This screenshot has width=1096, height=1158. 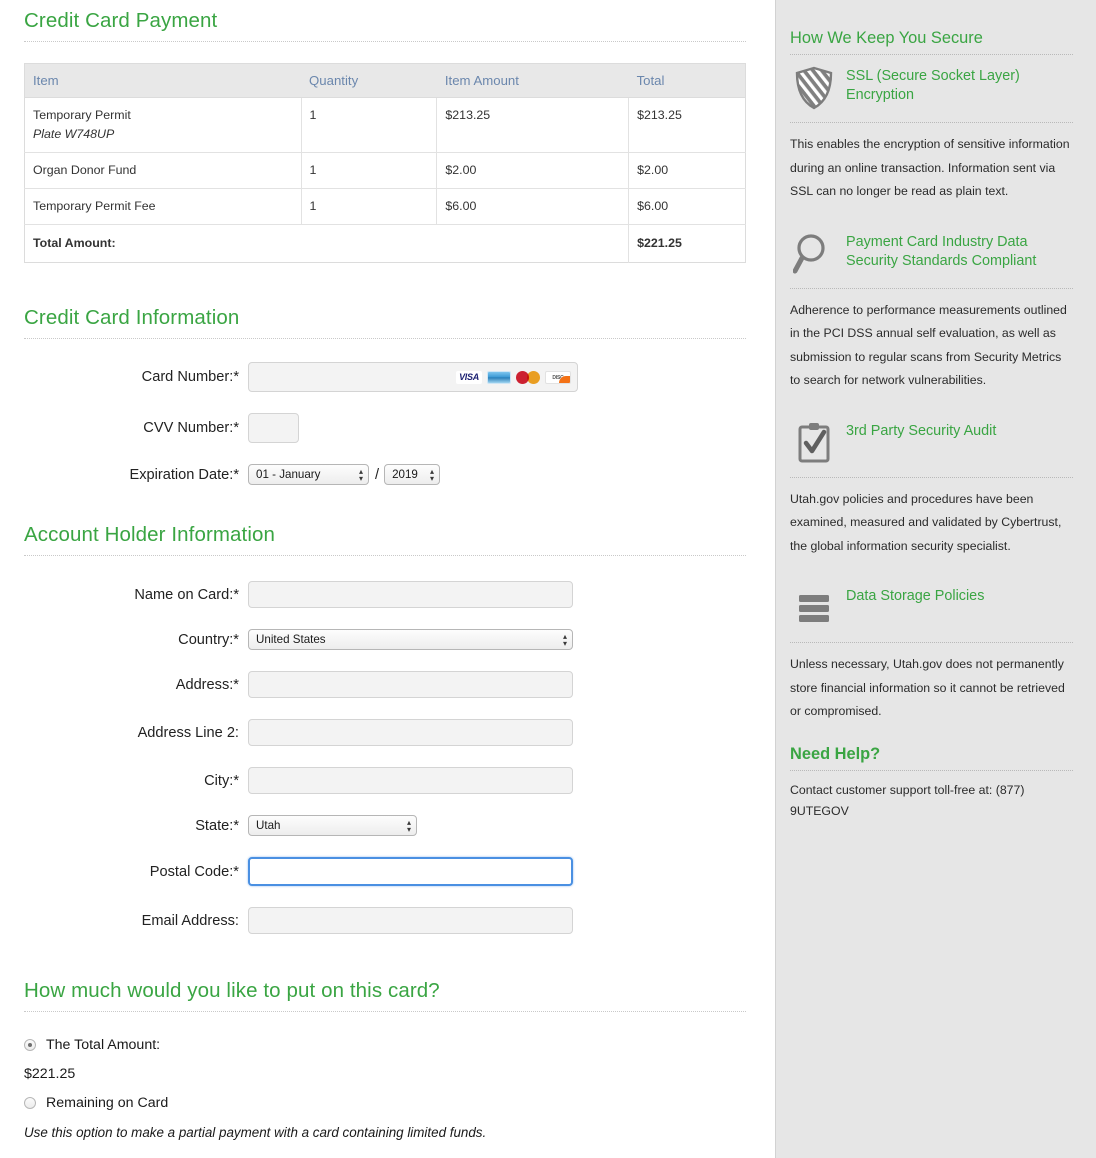 I want to click on expiration-month-select: 01 - January, so click(x=308, y=474).